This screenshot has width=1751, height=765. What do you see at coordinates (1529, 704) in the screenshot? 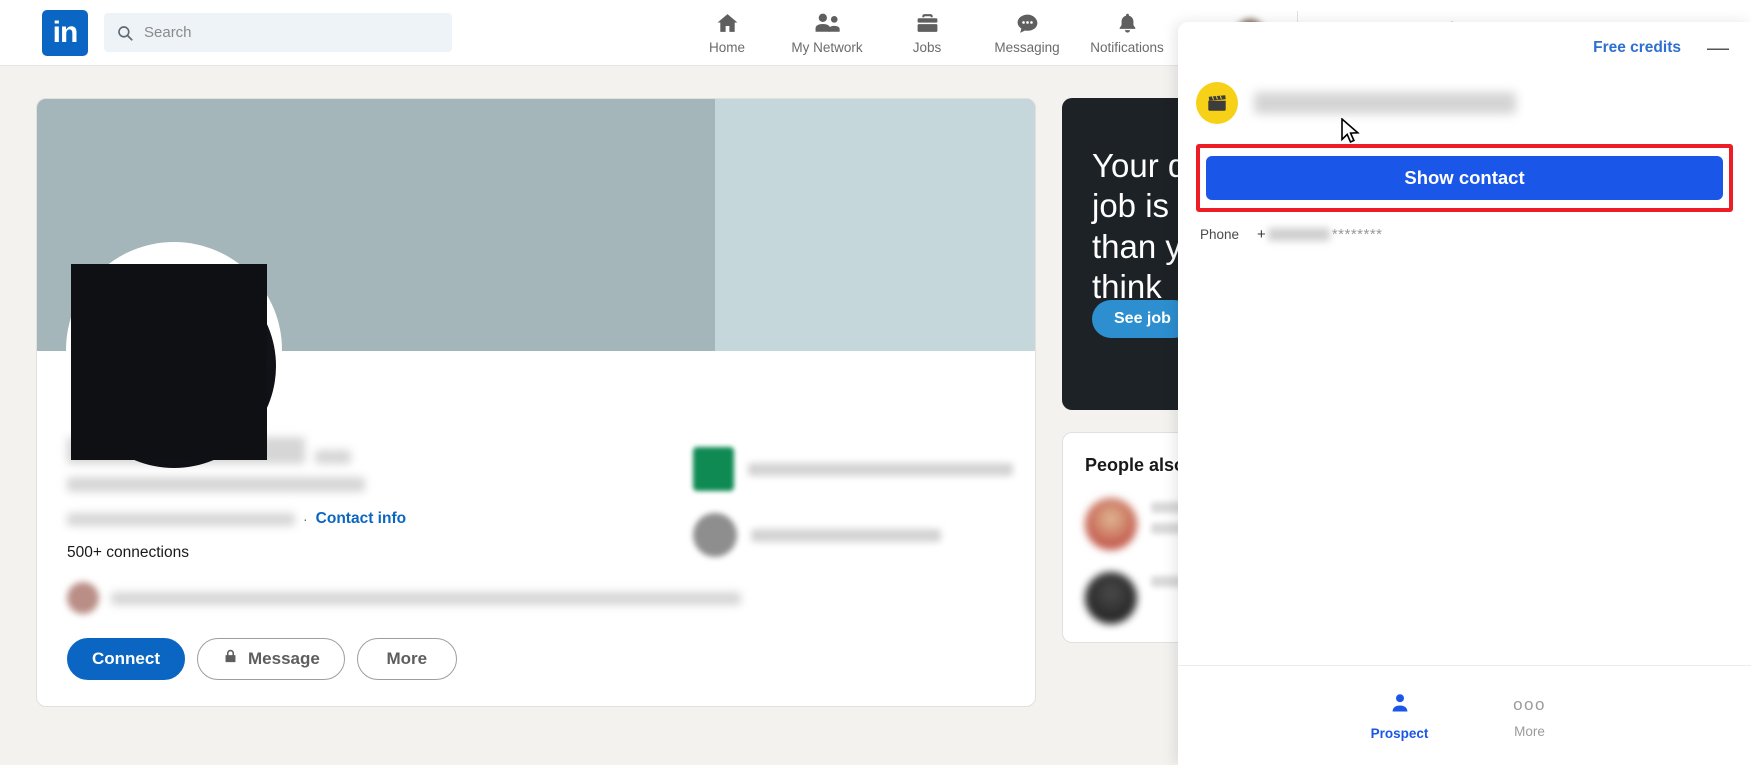
I see `dots-icon: ooo` at bounding box center [1529, 704].